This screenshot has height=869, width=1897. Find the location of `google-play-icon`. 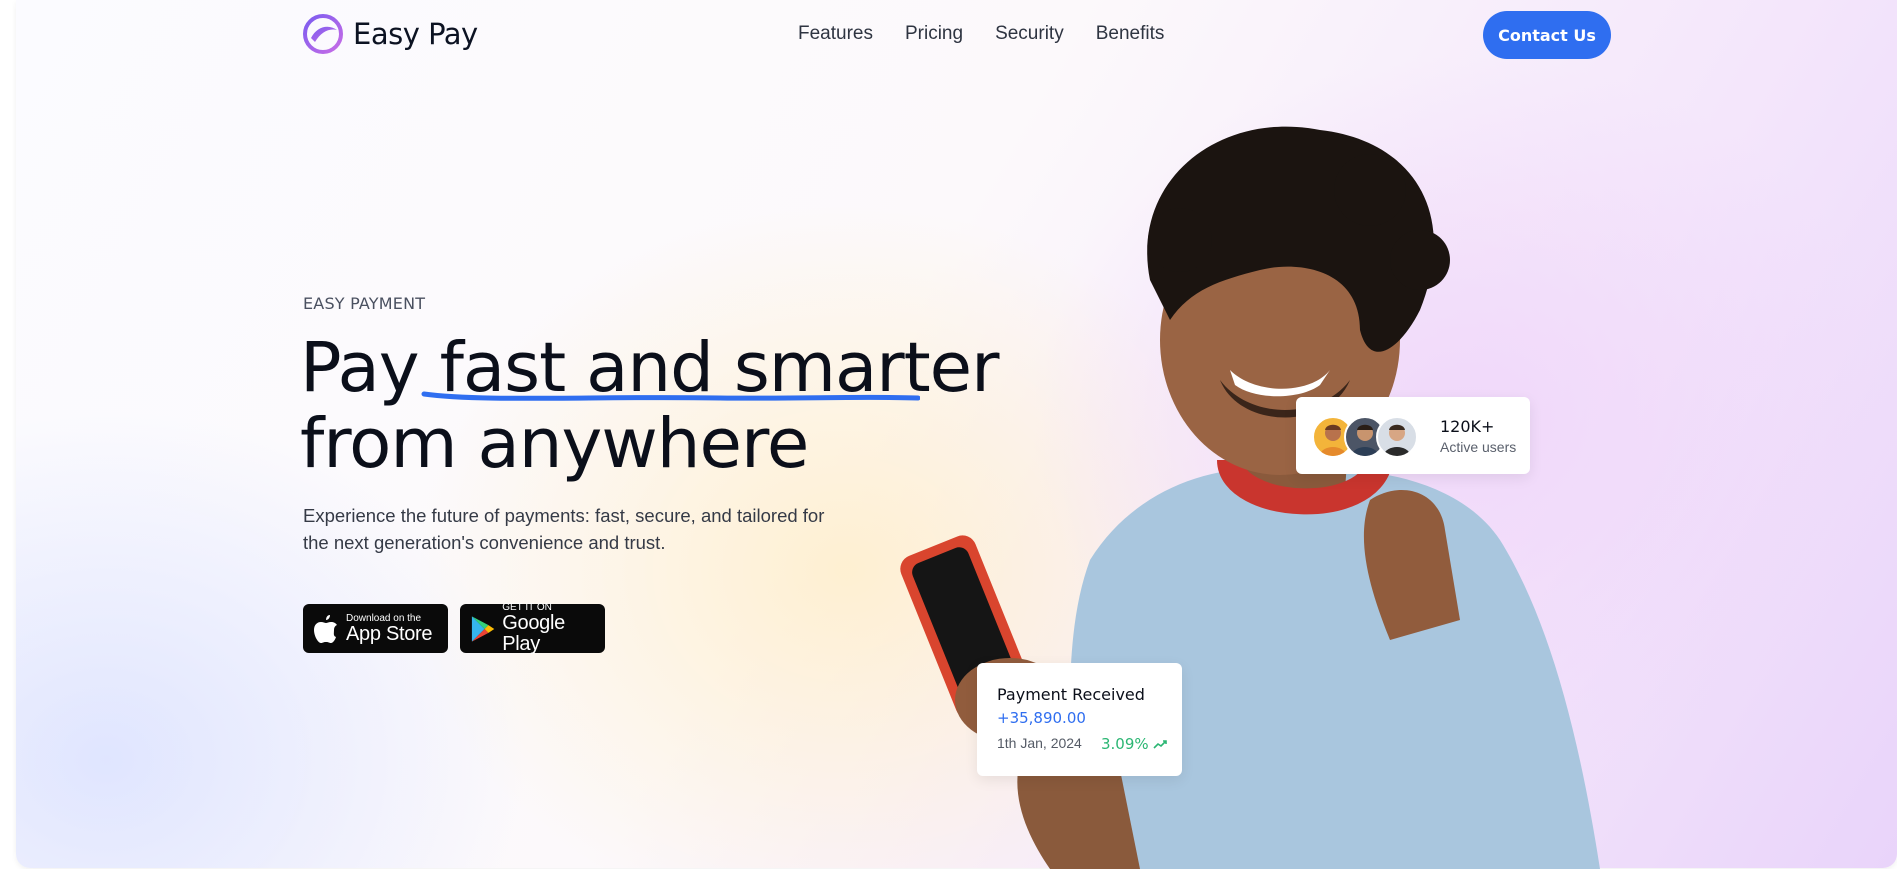

google-play-icon is located at coordinates (483, 628).